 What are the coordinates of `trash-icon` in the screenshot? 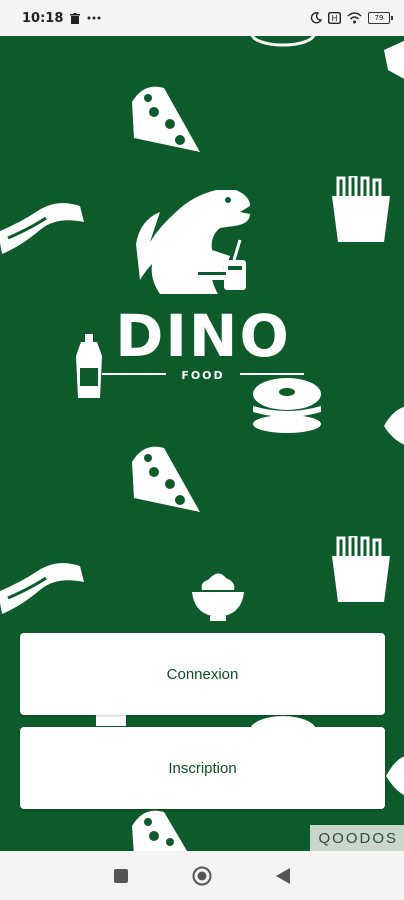 It's located at (75, 18).